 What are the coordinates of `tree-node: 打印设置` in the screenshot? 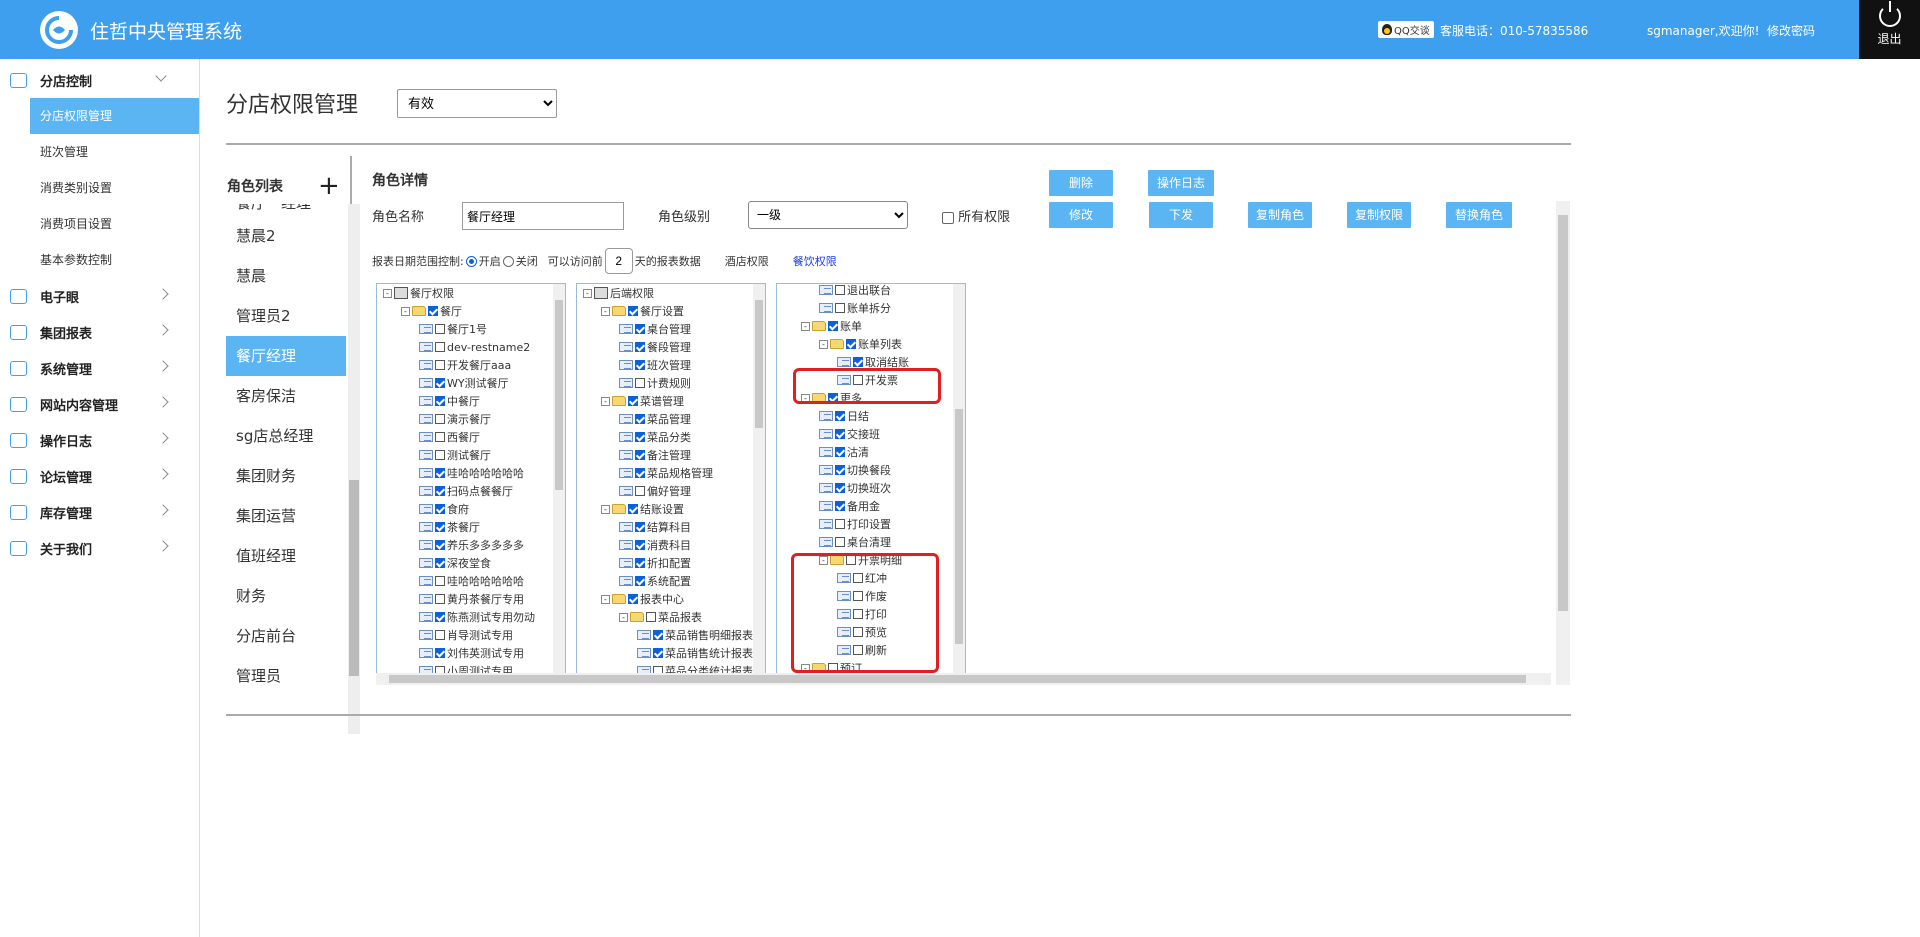 It's located at (855, 524).